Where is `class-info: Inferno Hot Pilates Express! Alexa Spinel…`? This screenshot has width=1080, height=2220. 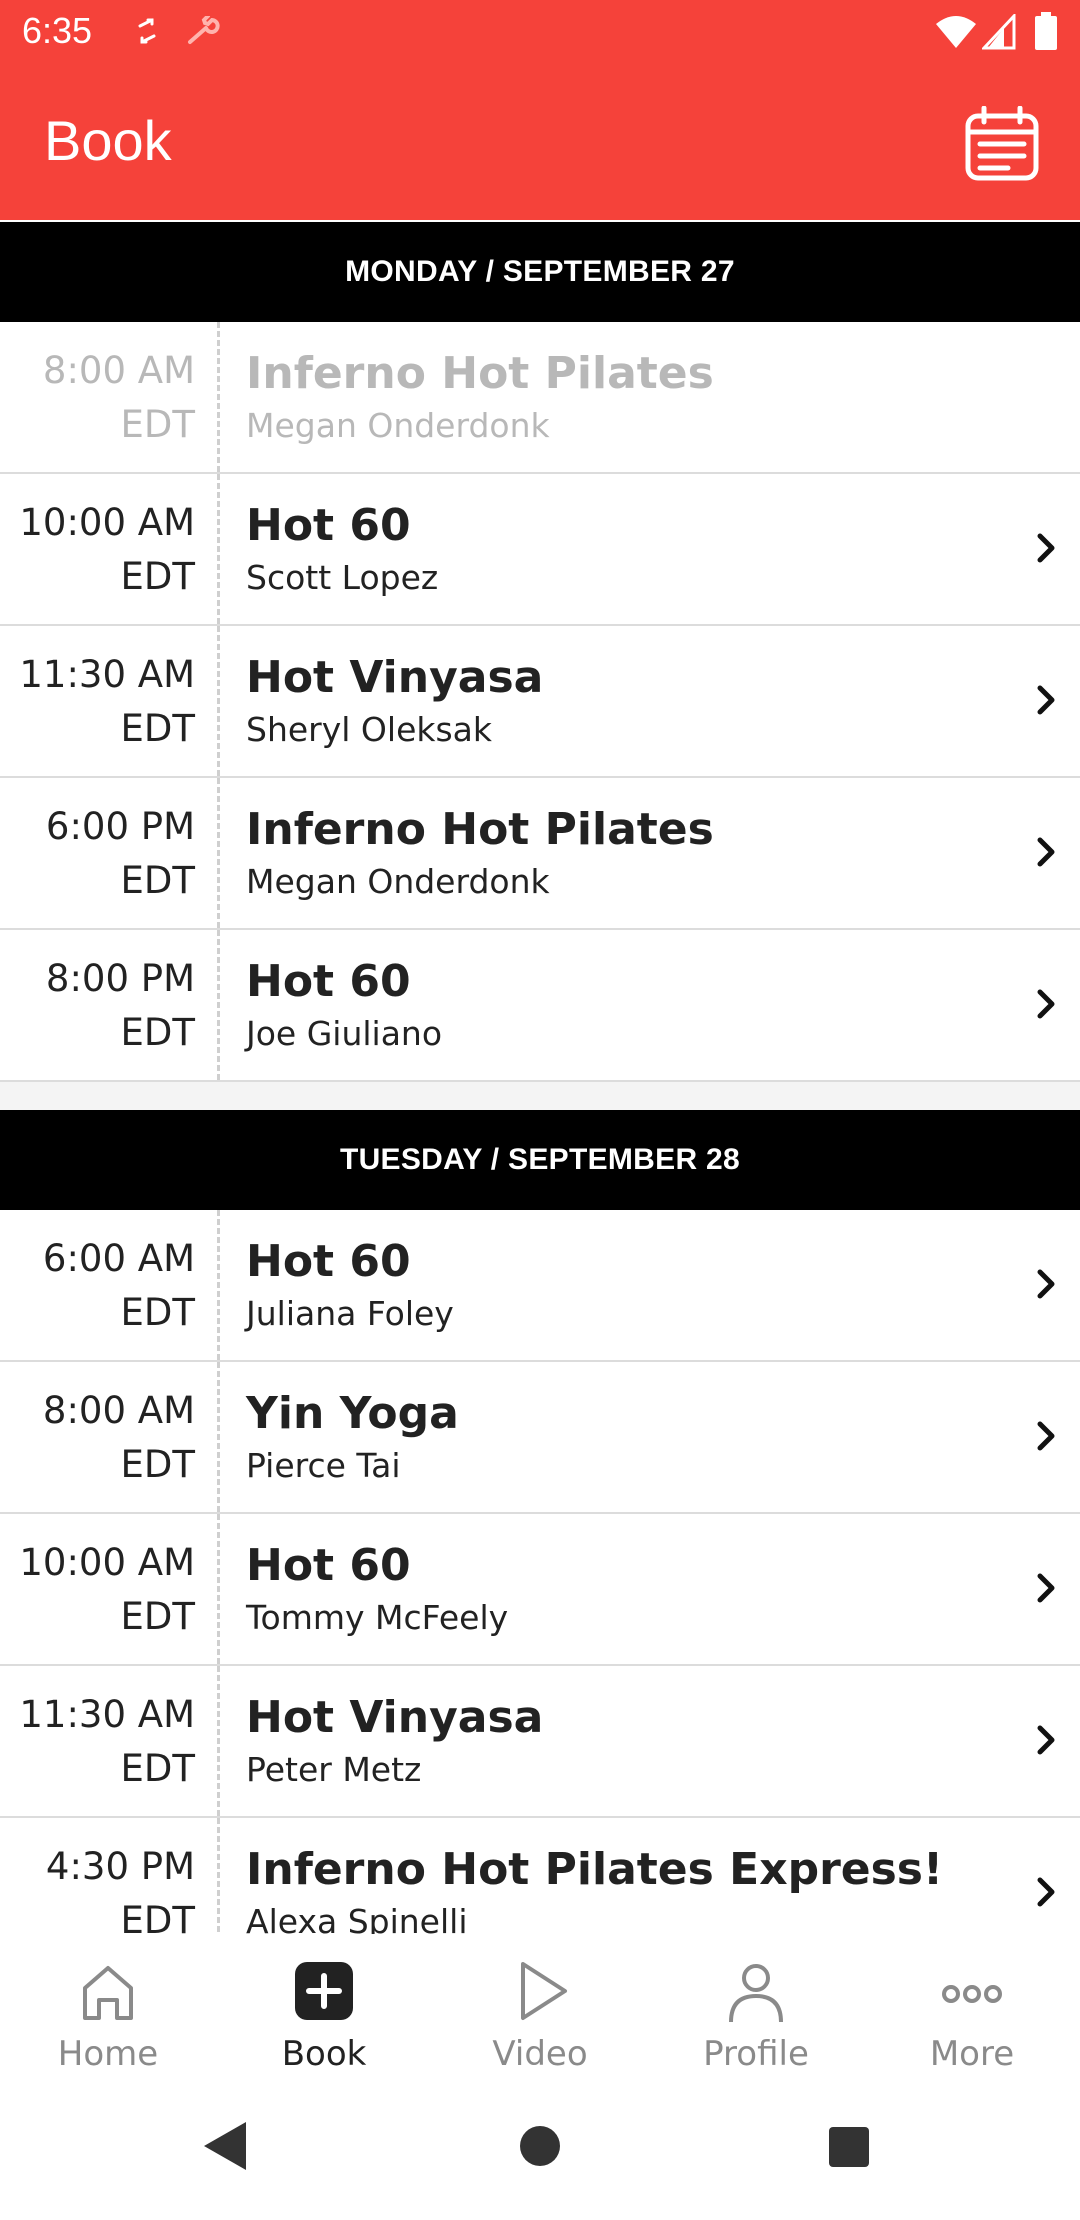 class-info: Inferno Hot Pilates Express! Alexa Spinel… is located at coordinates (623, 1887).